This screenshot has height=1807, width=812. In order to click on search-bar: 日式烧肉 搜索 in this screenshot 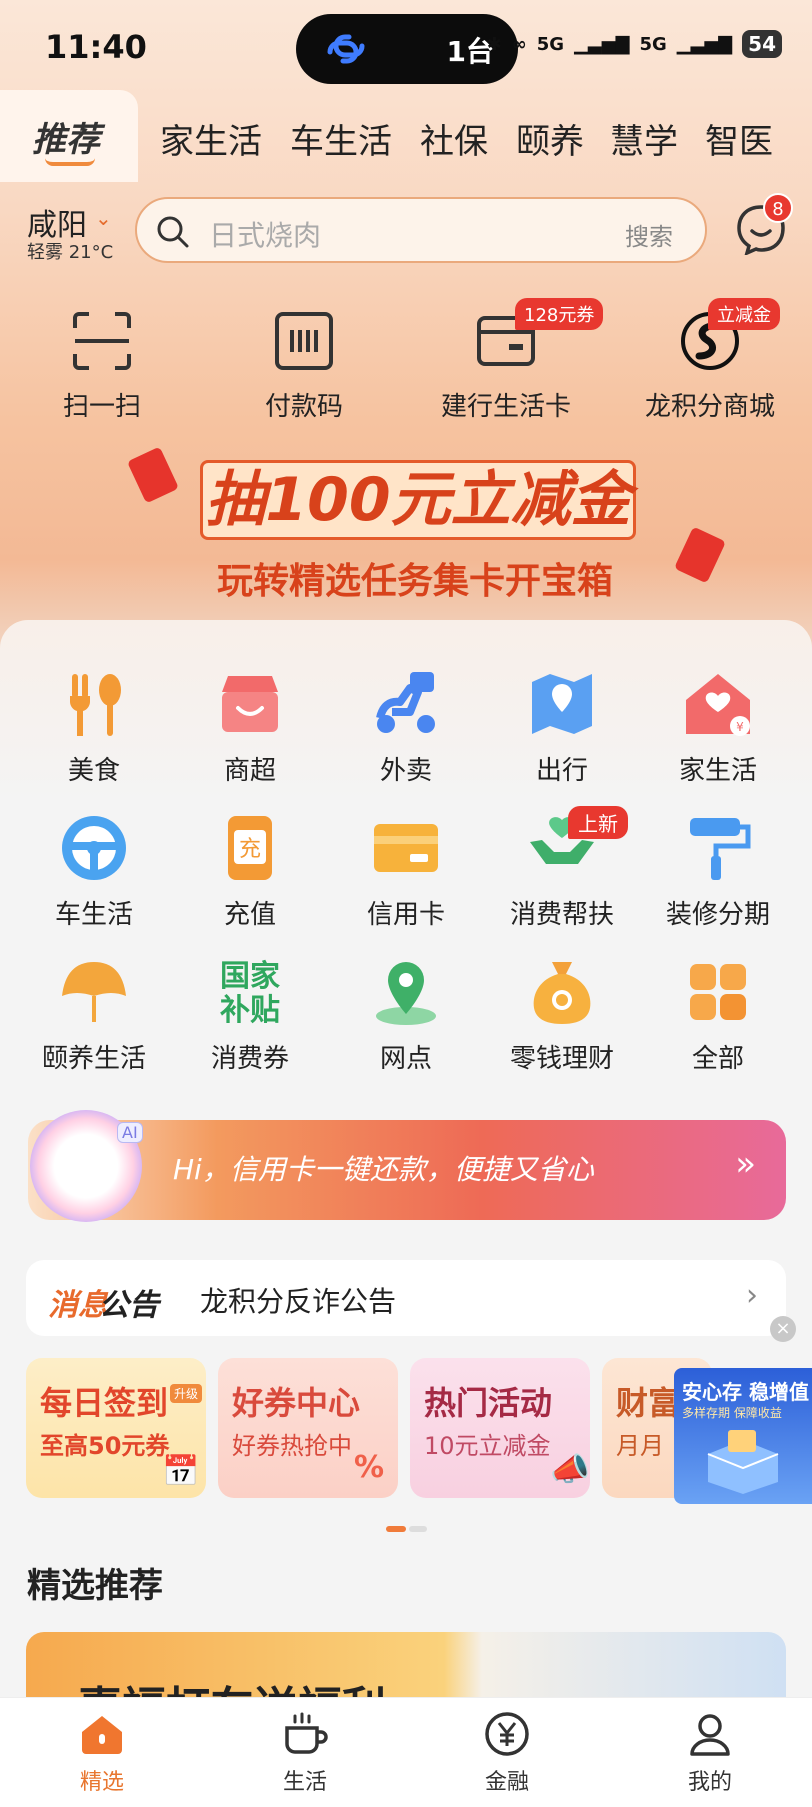, I will do `click(421, 230)`.